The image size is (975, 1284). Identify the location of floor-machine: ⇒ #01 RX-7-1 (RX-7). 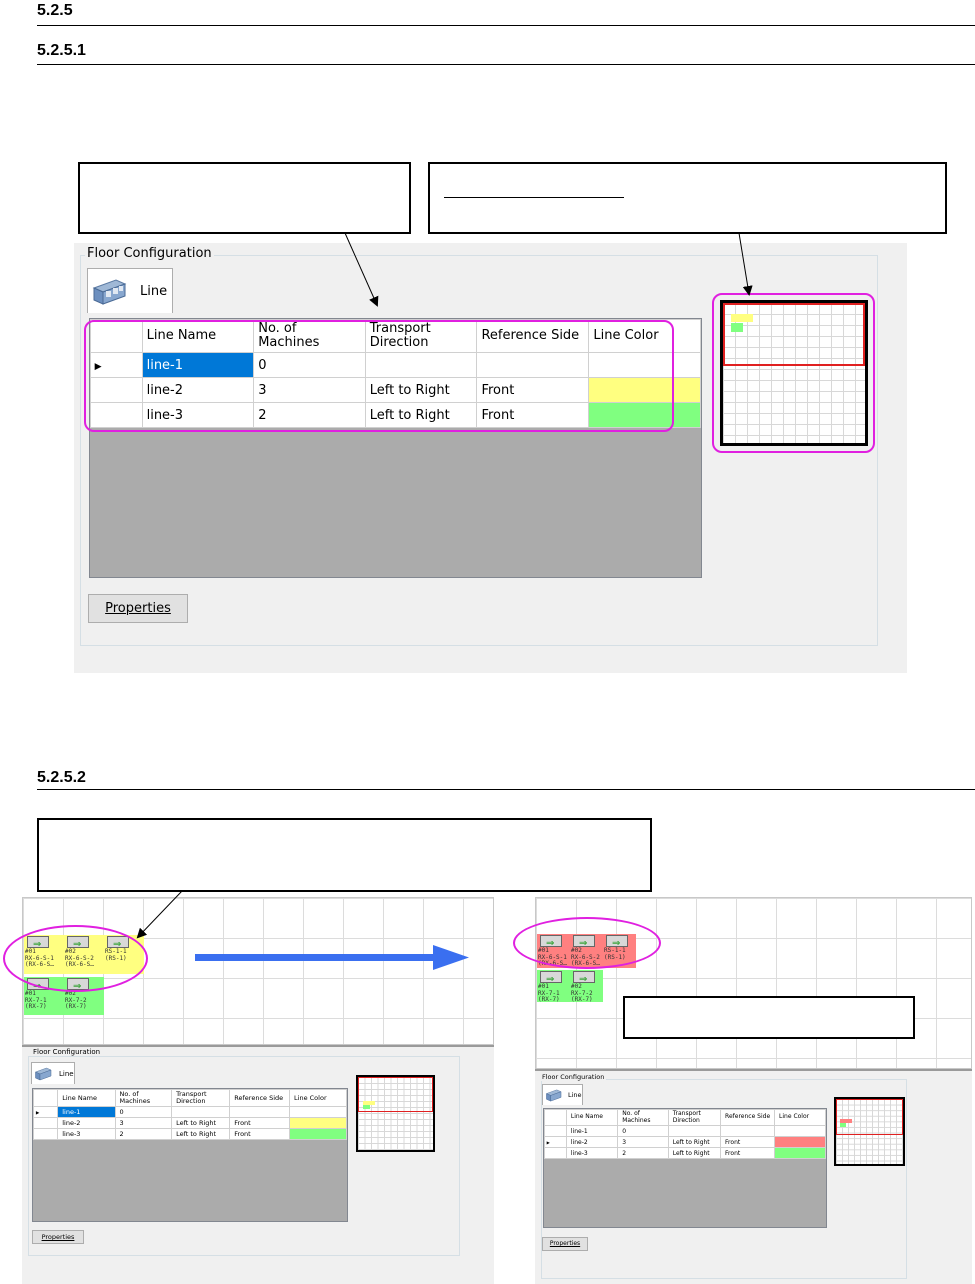
(553, 986).